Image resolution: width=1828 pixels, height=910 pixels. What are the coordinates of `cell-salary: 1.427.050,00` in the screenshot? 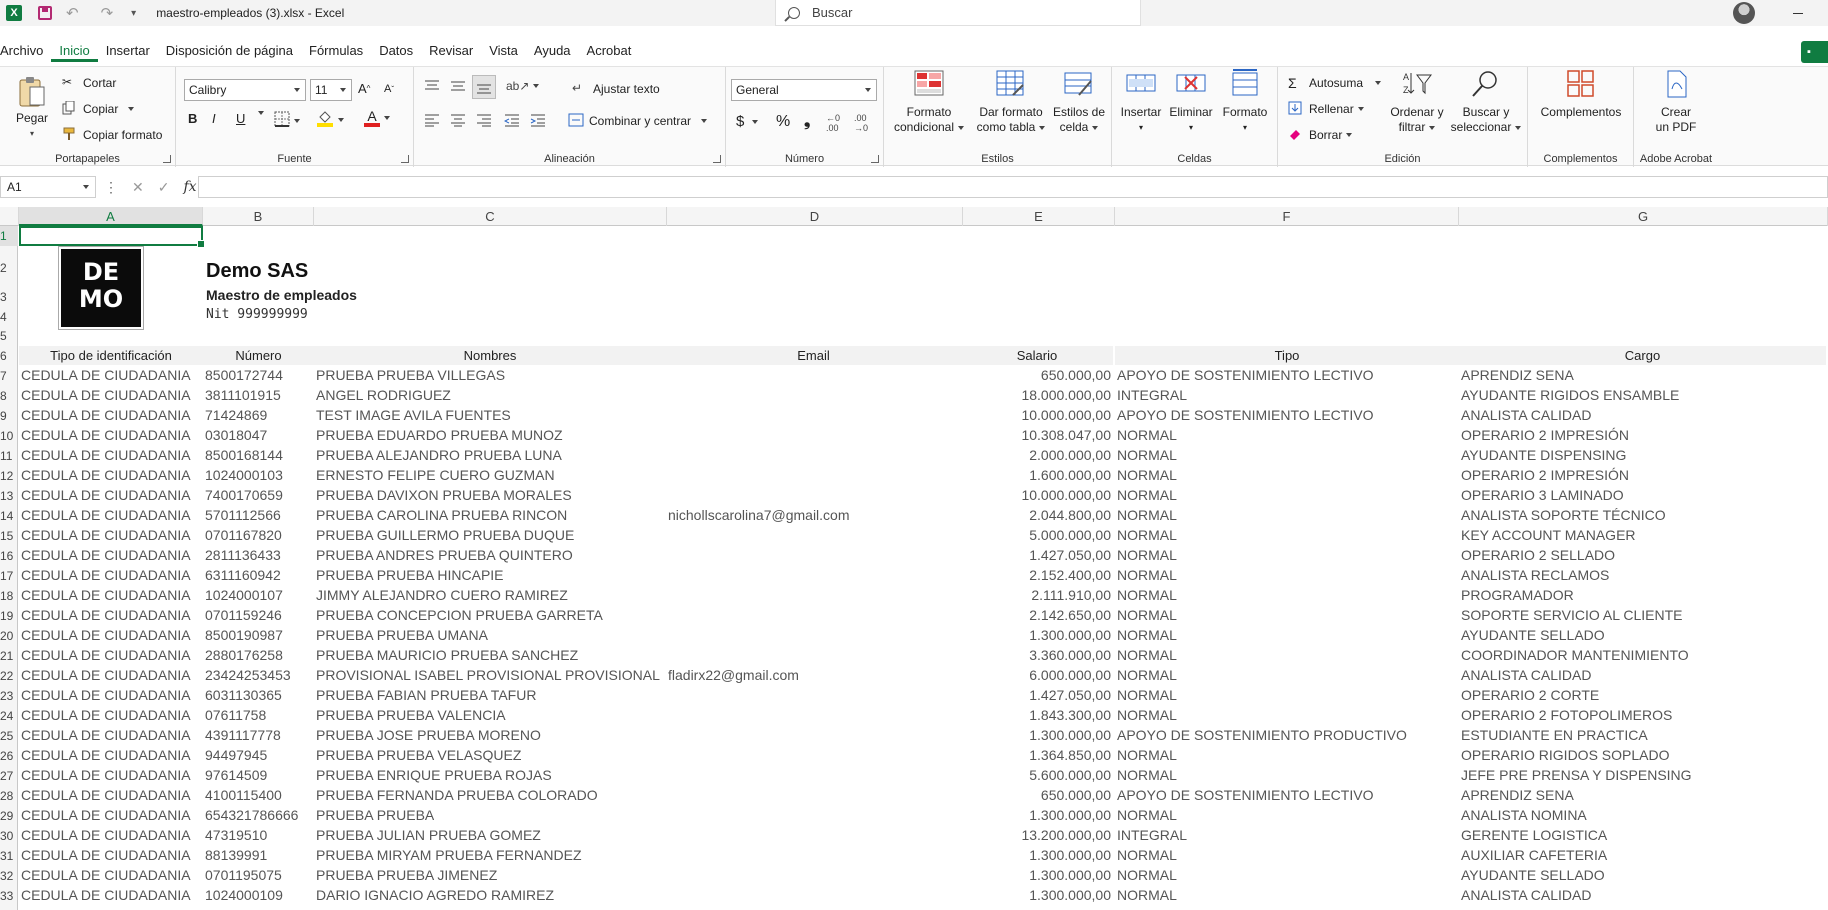 It's located at (1037, 695).